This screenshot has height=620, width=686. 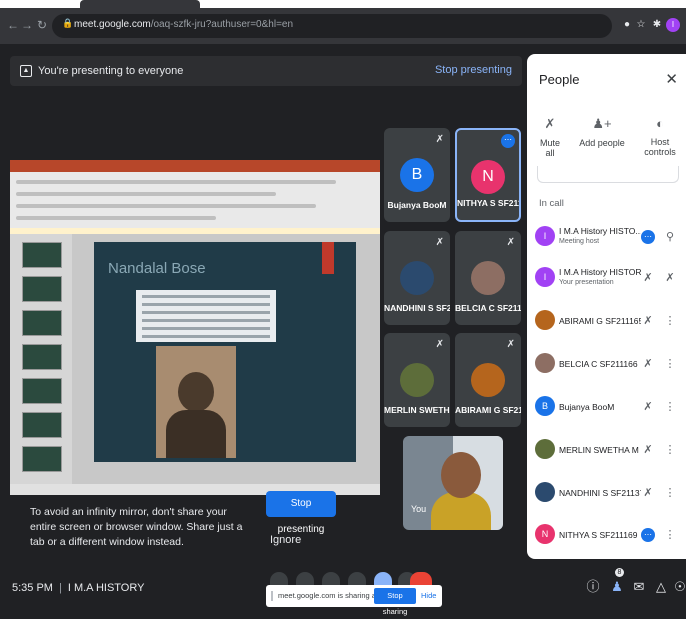 What do you see at coordinates (453, 483) in the screenshot?
I see `self-video-tile: You` at bounding box center [453, 483].